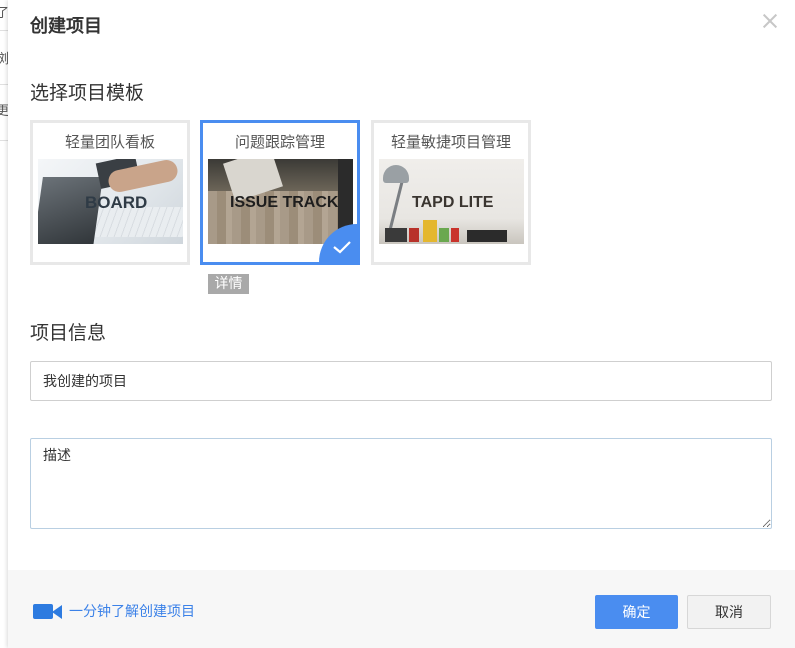  I want to click on video-intro-link: 一分钟了解创建项目, so click(114, 611).